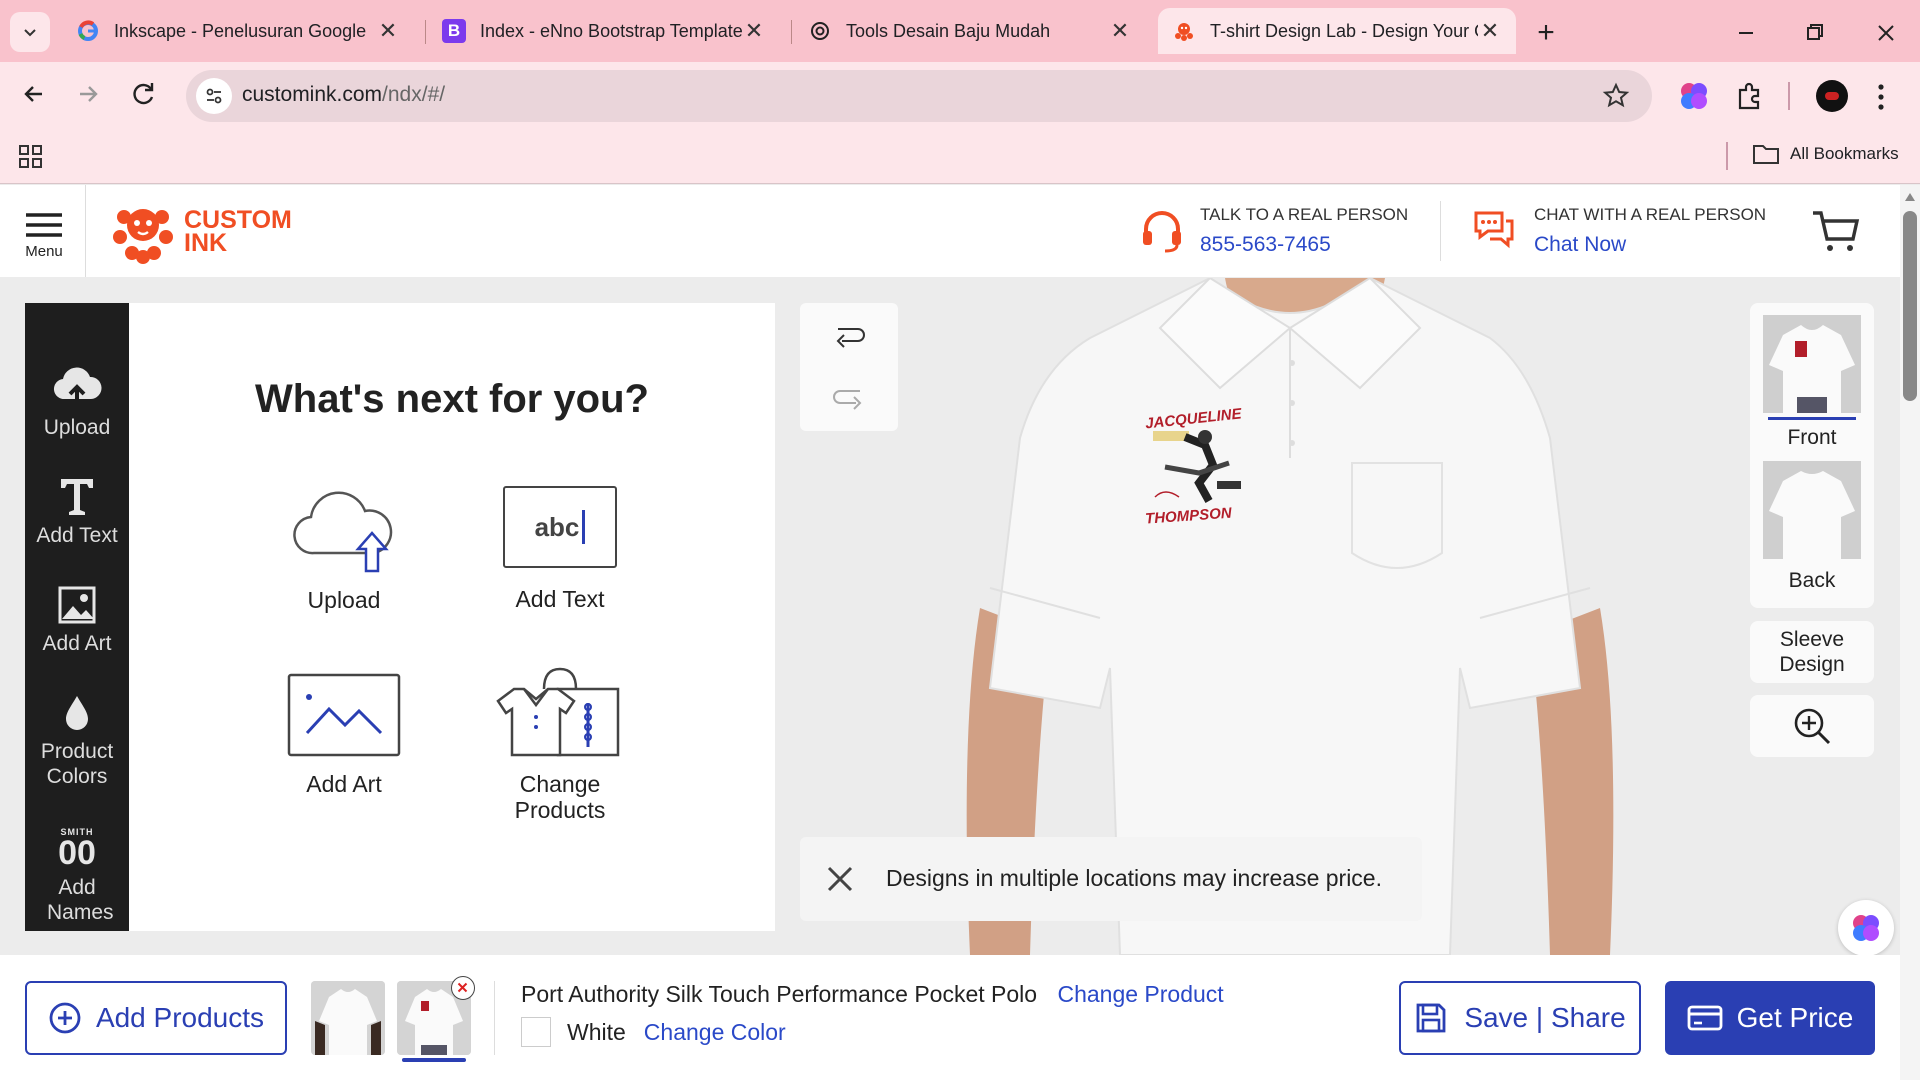 Image resolution: width=1920 pixels, height=1080 pixels. I want to click on change-product-link: Change Product, so click(1140, 994).